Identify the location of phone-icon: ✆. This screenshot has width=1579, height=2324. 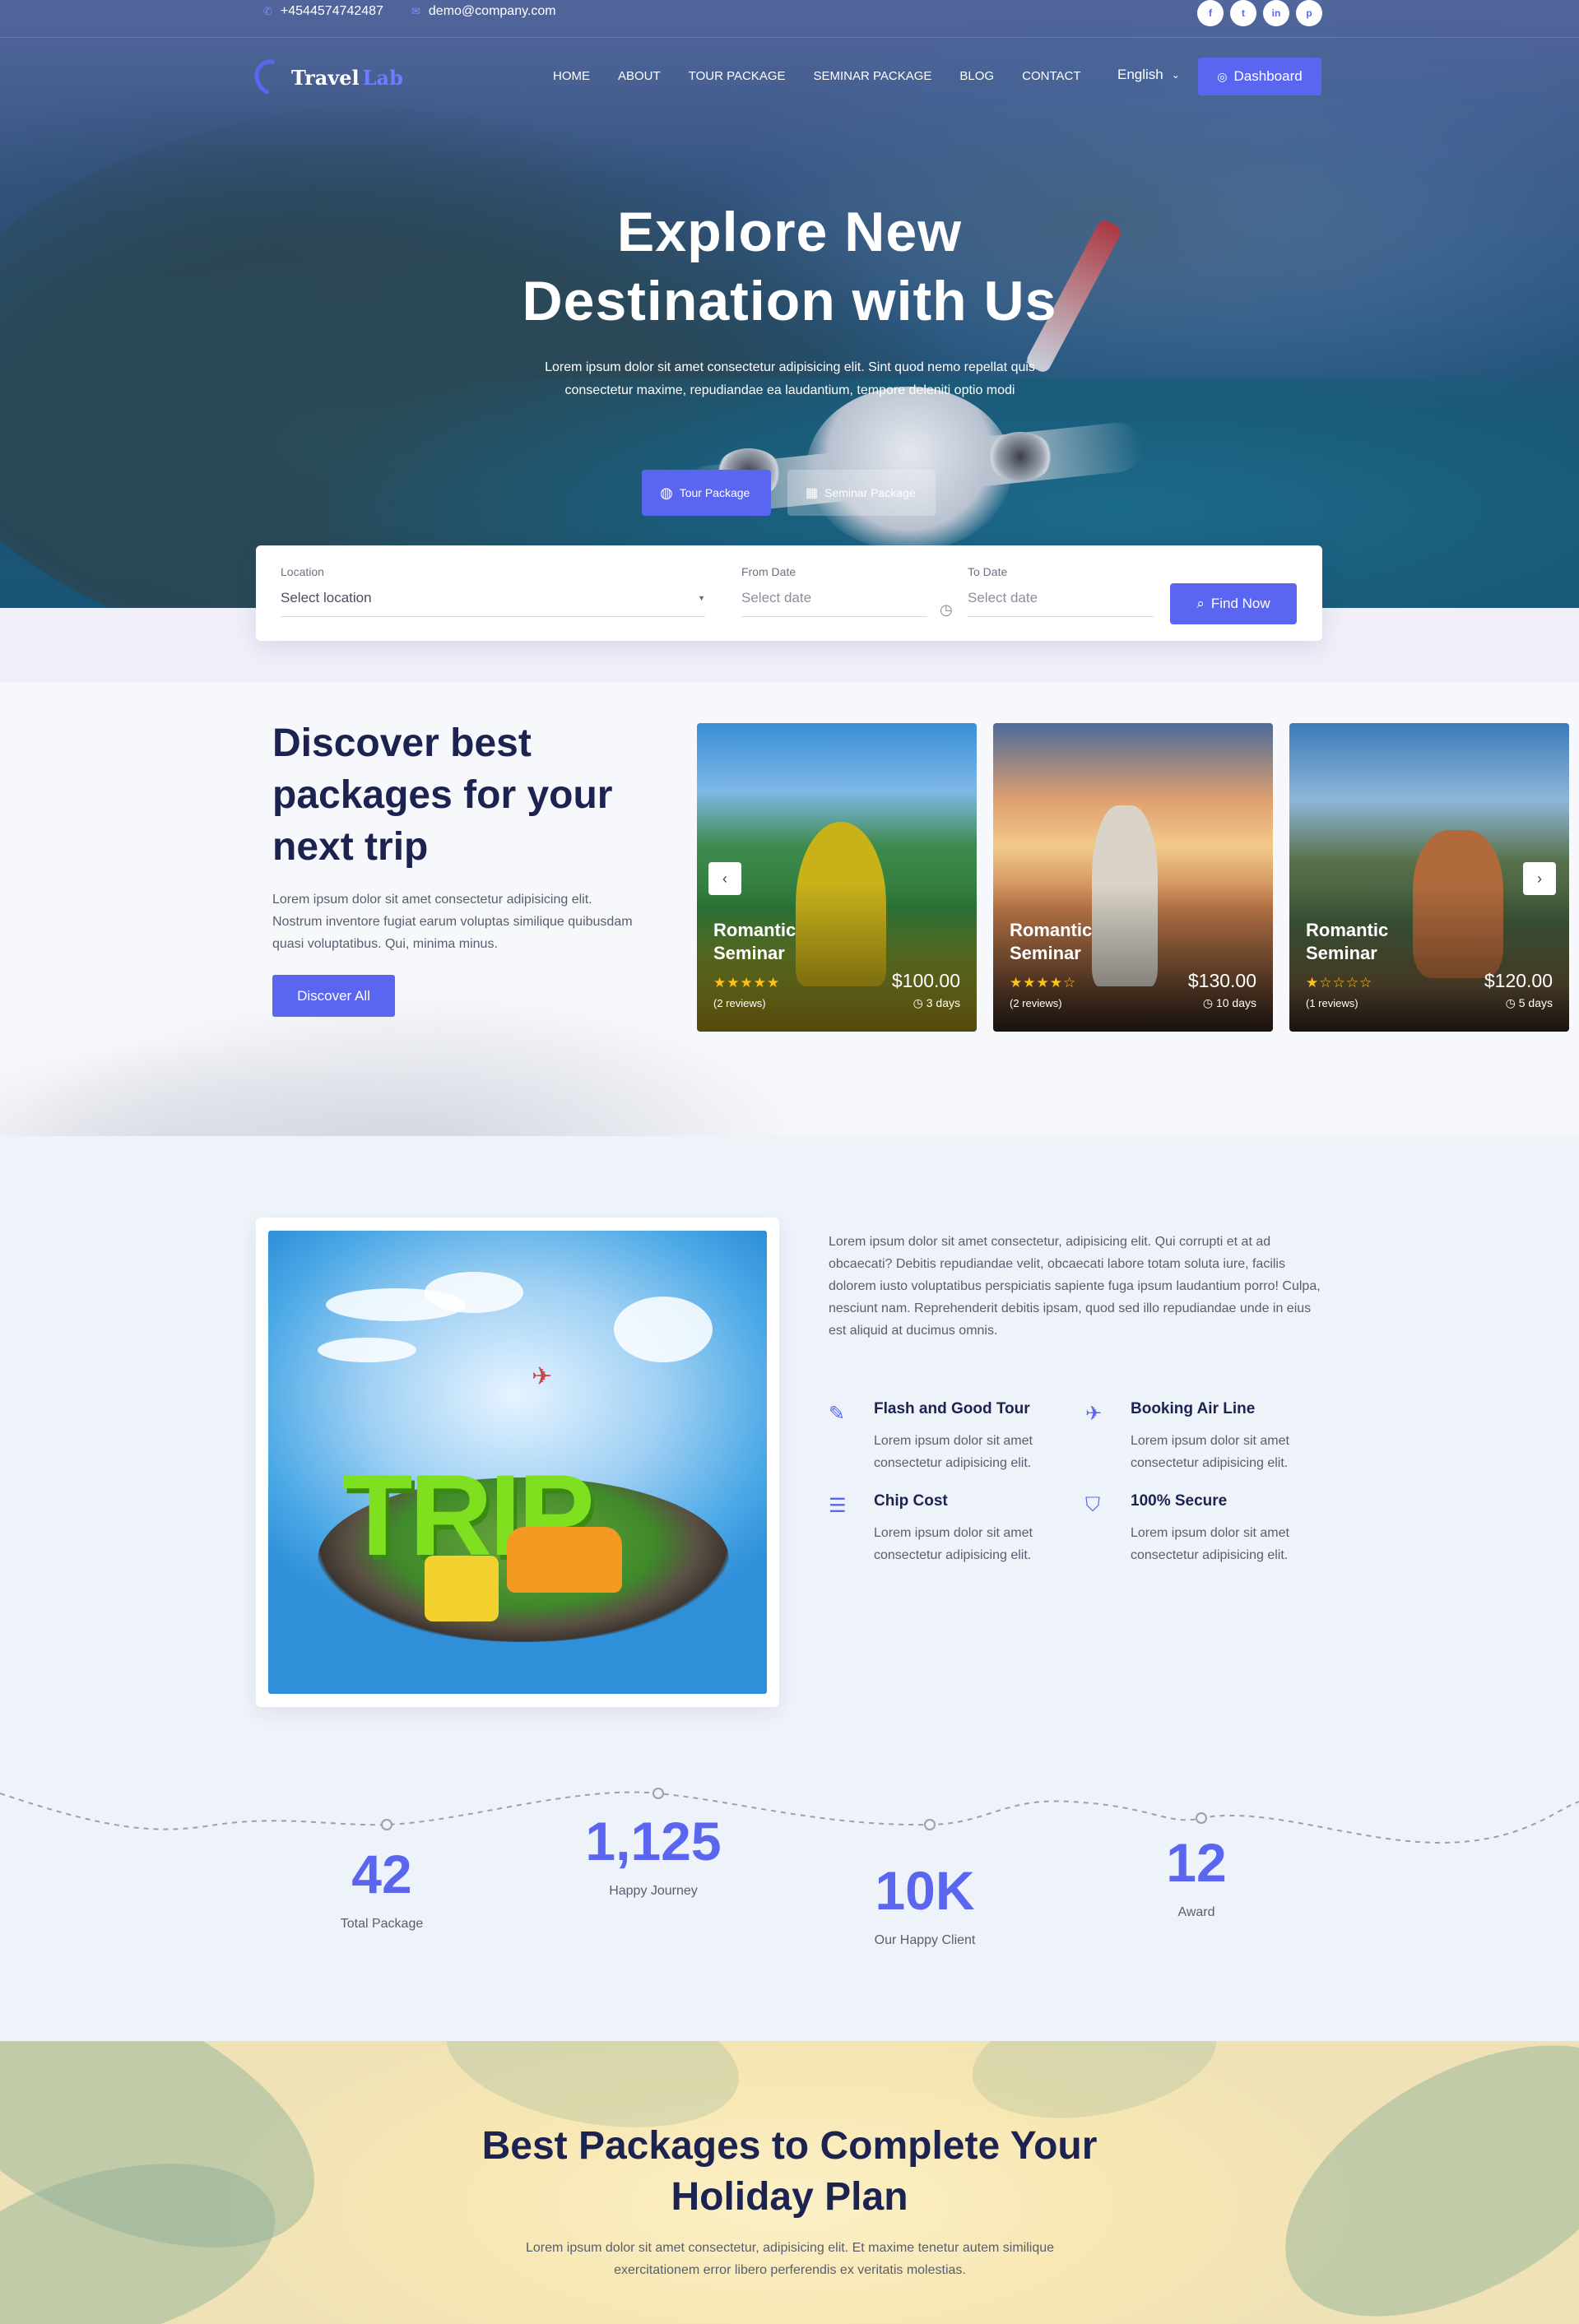
(267, 11).